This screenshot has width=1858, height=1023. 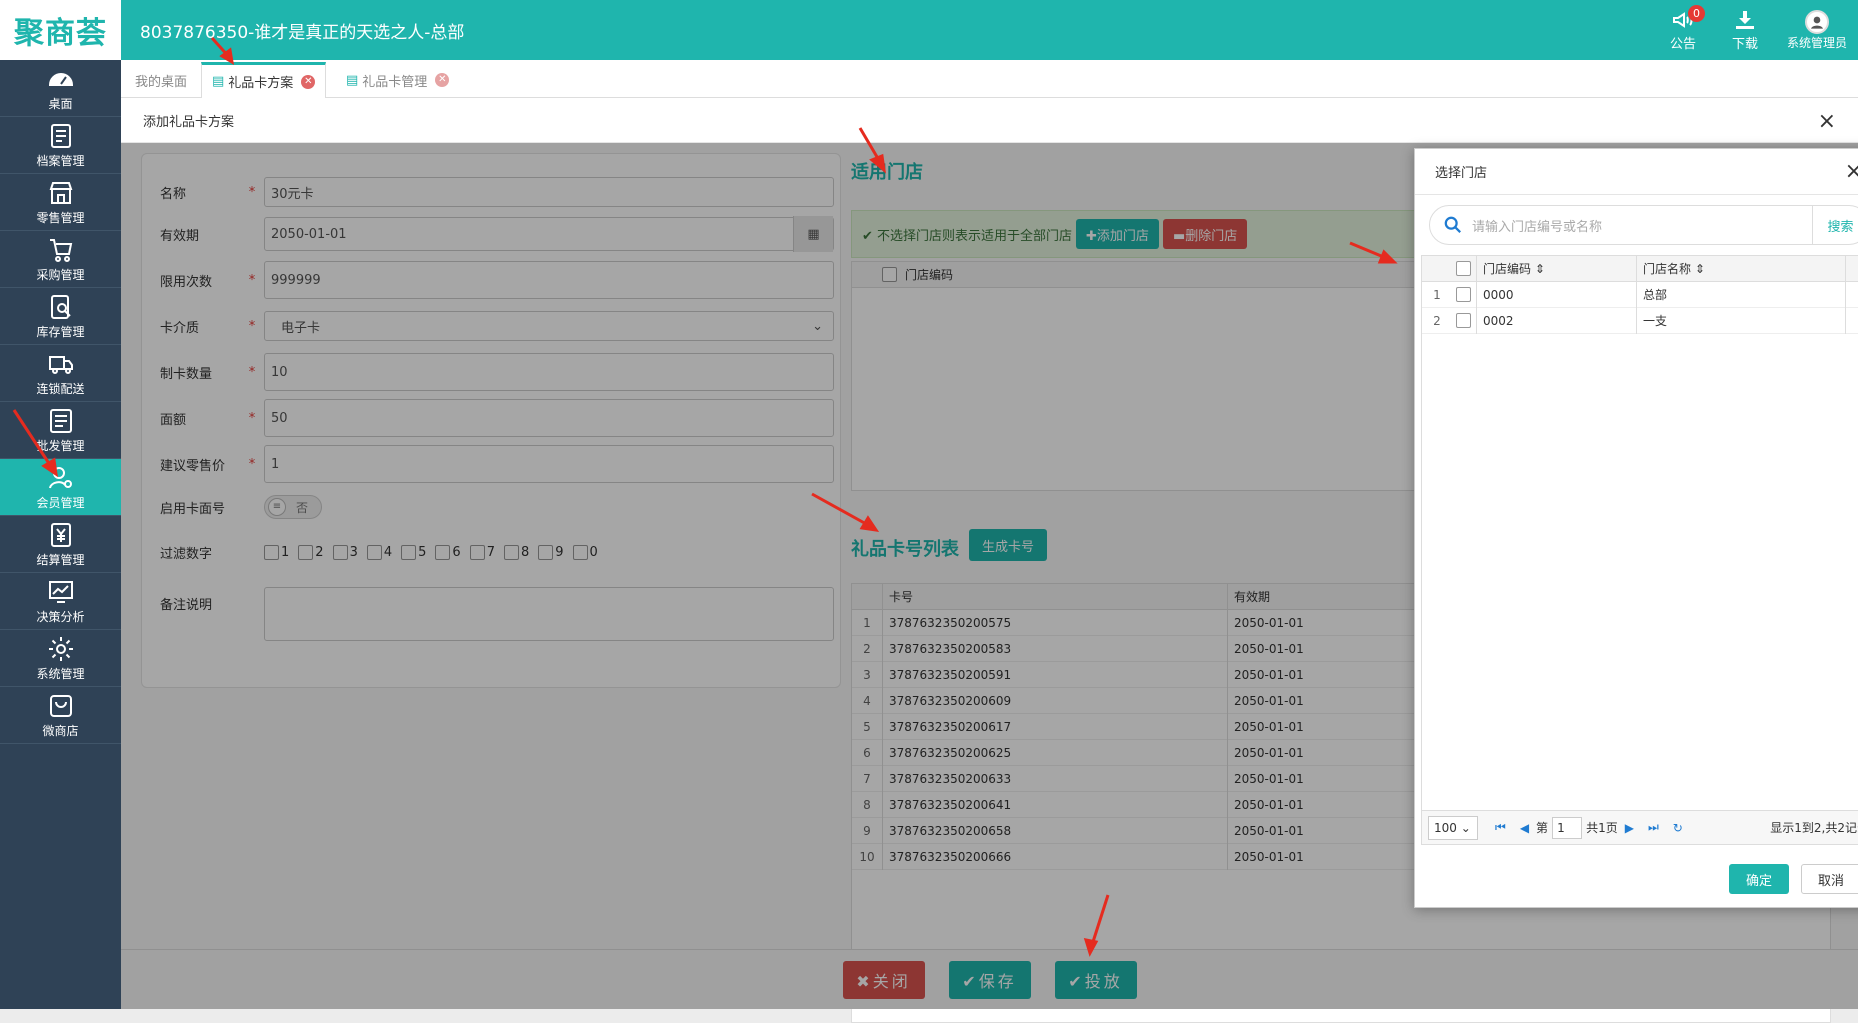 What do you see at coordinates (60, 445) in the screenshot?
I see `sidebar-item-label: 批发管理` at bounding box center [60, 445].